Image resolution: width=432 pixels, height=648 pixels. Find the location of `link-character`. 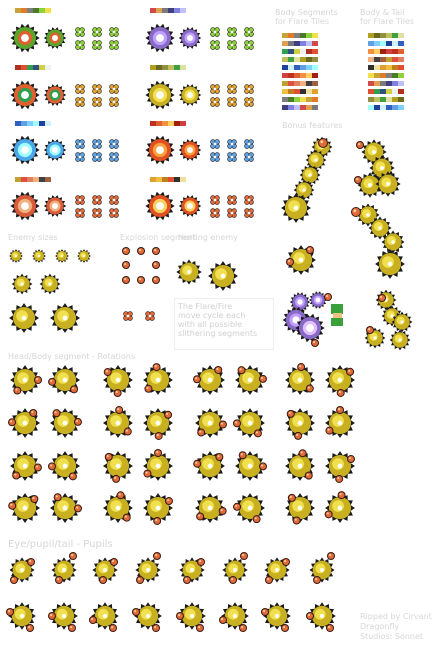

link-character is located at coordinates (337, 315).